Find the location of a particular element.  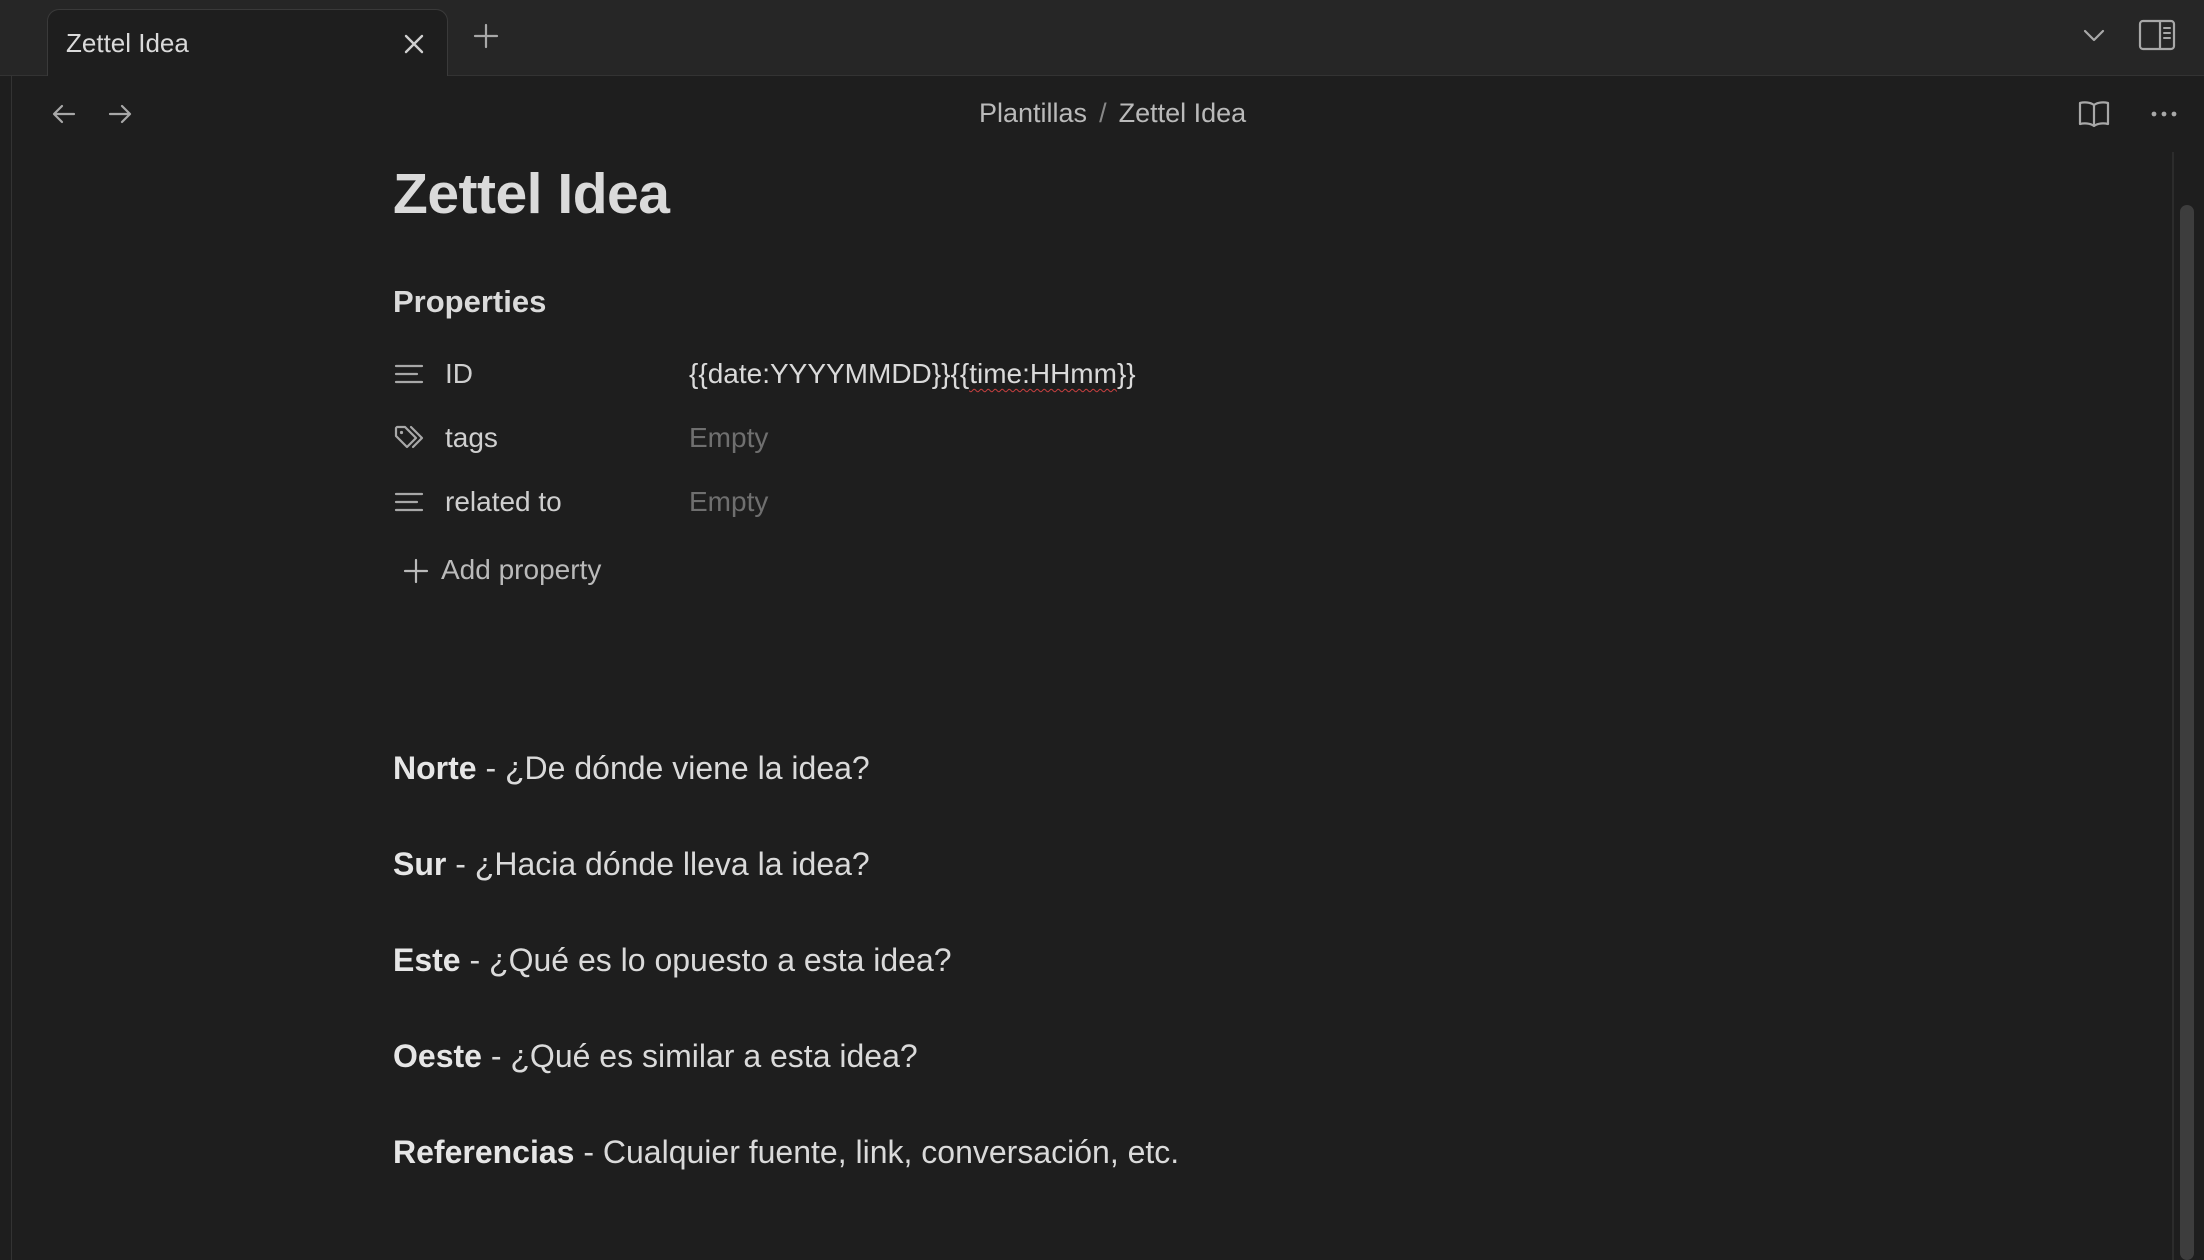

properties-heading: Properties is located at coordinates (469, 302).